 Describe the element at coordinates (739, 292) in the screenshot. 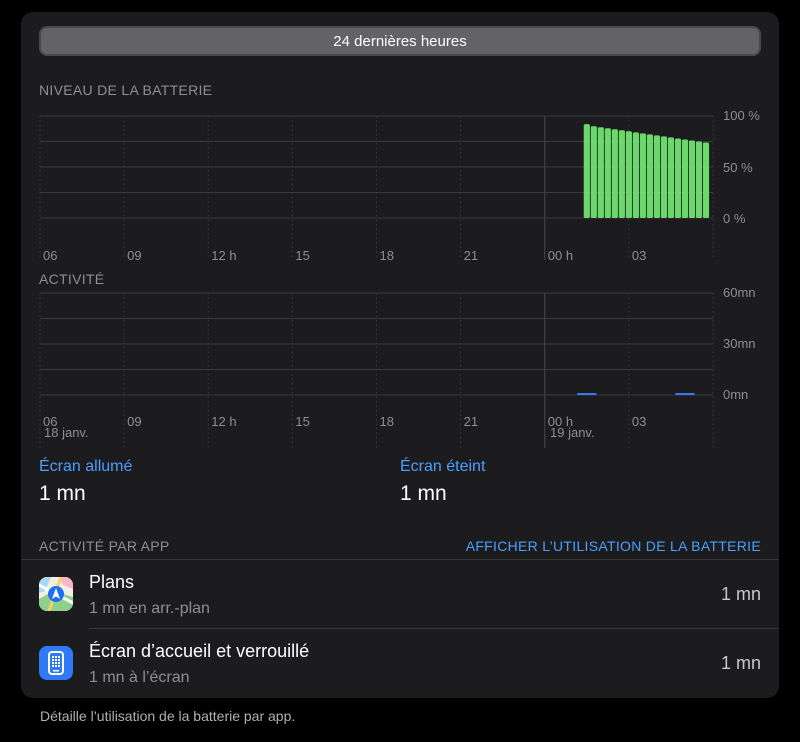

I see `activity-y-label-60: 60mn` at that location.